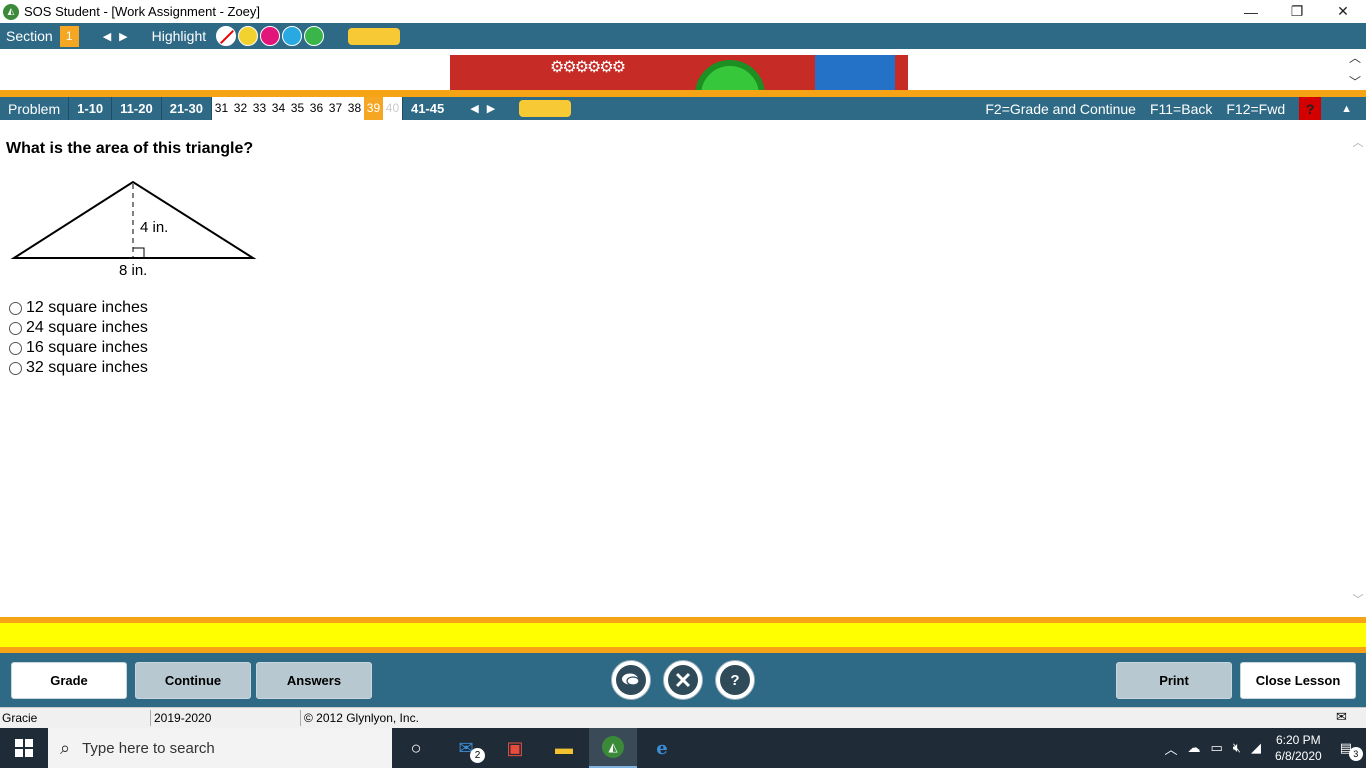  I want to click on file-explorer-icon: ▬, so click(564, 748).